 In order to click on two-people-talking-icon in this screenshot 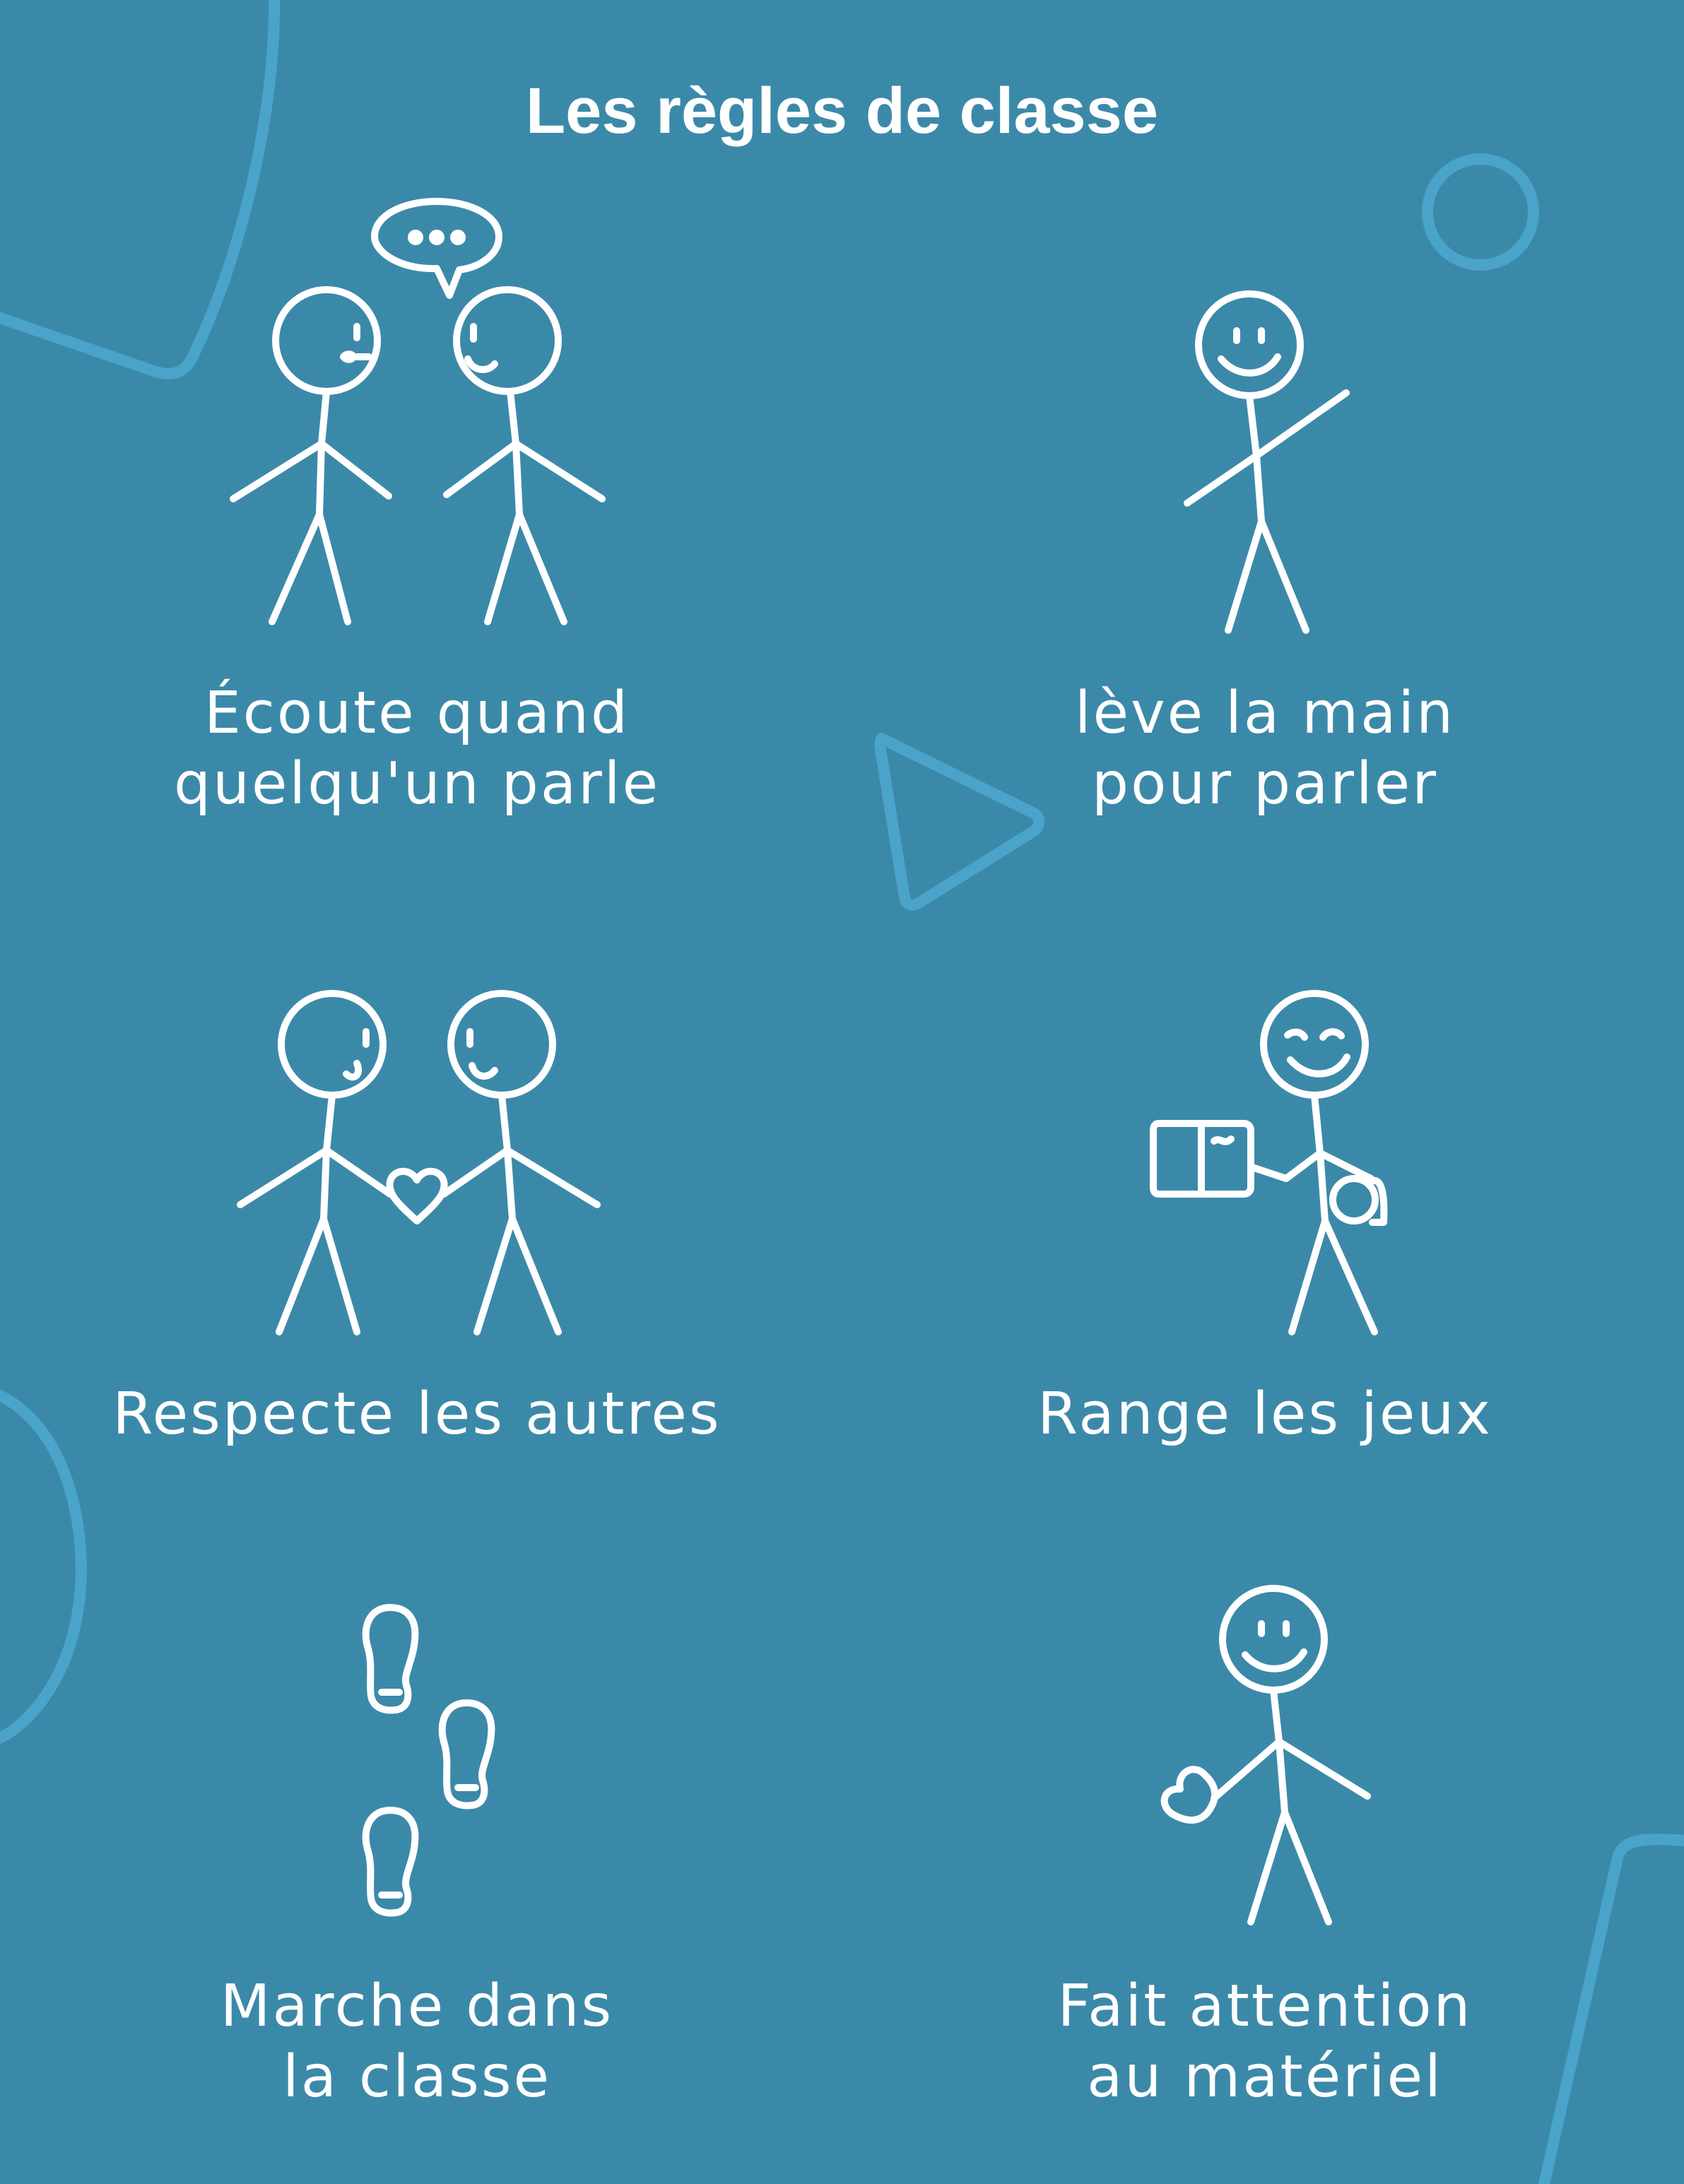, I will do `click(418, 412)`.